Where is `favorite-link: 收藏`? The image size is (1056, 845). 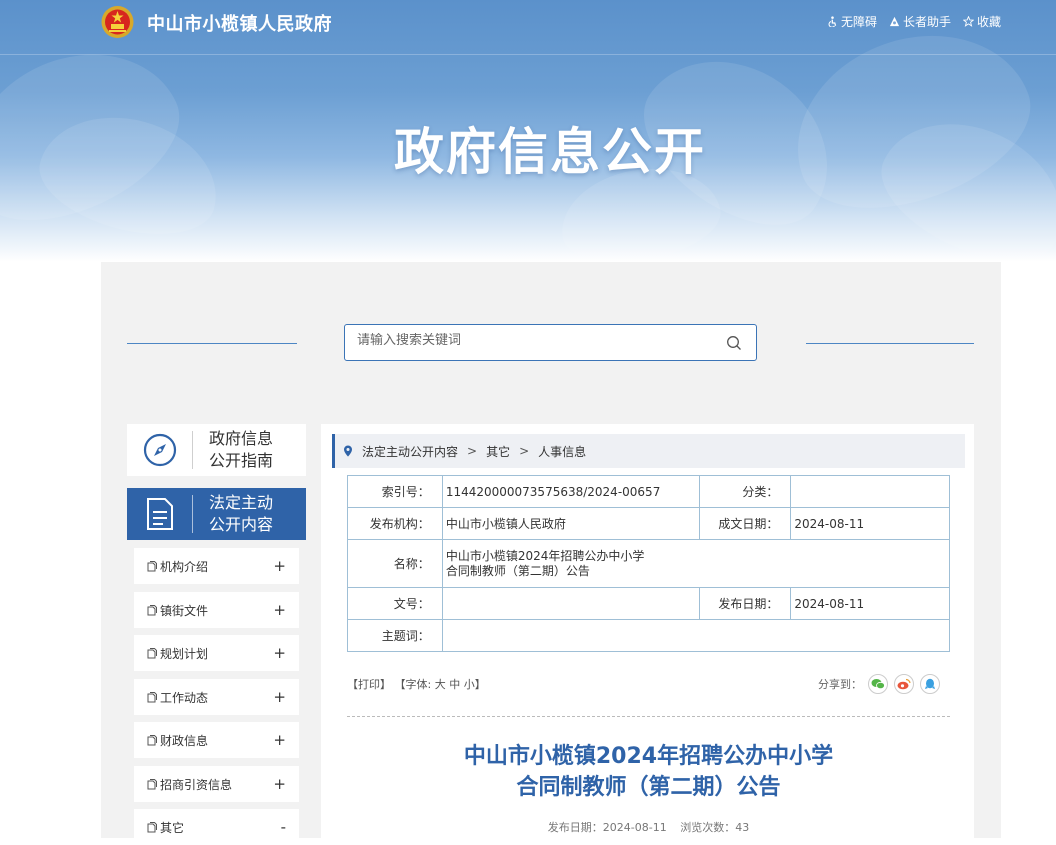 favorite-link: 收藏 is located at coordinates (981, 21).